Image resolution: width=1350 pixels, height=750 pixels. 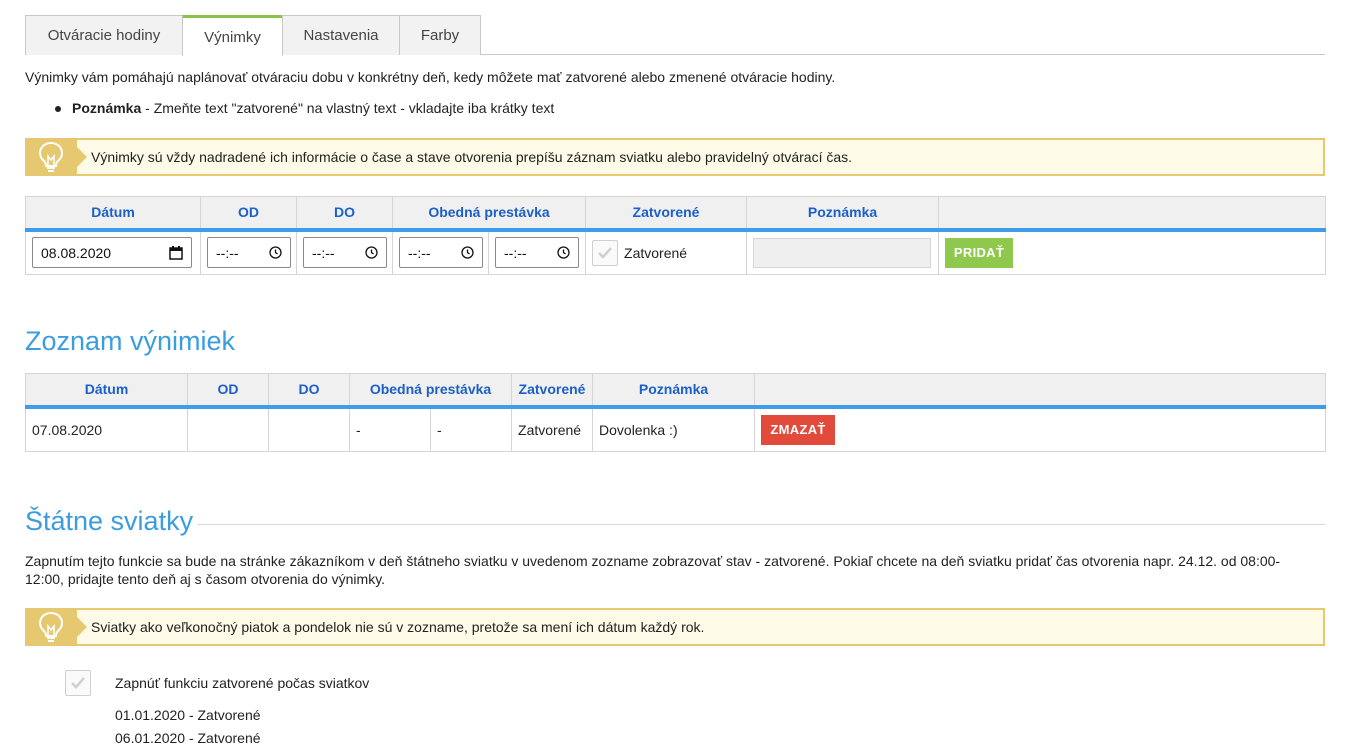 What do you see at coordinates (842, 252) in the screenshot?
I see `note-input` at bounding box center [842, 252].